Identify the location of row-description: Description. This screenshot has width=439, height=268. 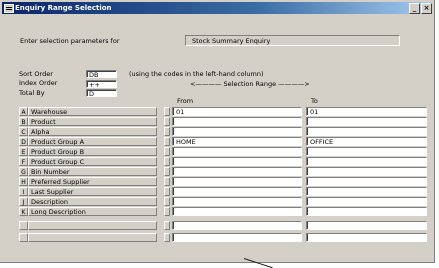
(92, 201).